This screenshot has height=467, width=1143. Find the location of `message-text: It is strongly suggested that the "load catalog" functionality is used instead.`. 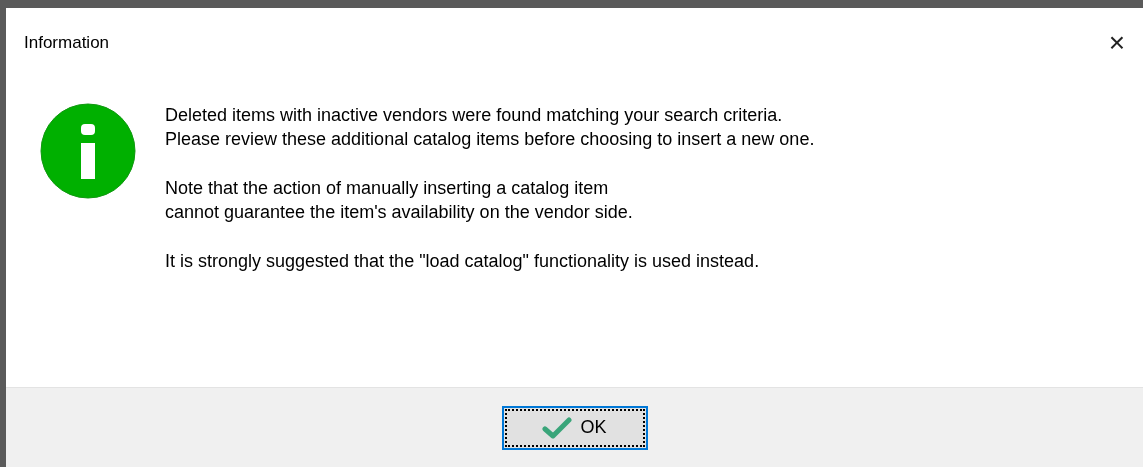

message-text: It is strongly suggested that the "load catalog" functionality is used instead. is located at coordinates (463, 261).